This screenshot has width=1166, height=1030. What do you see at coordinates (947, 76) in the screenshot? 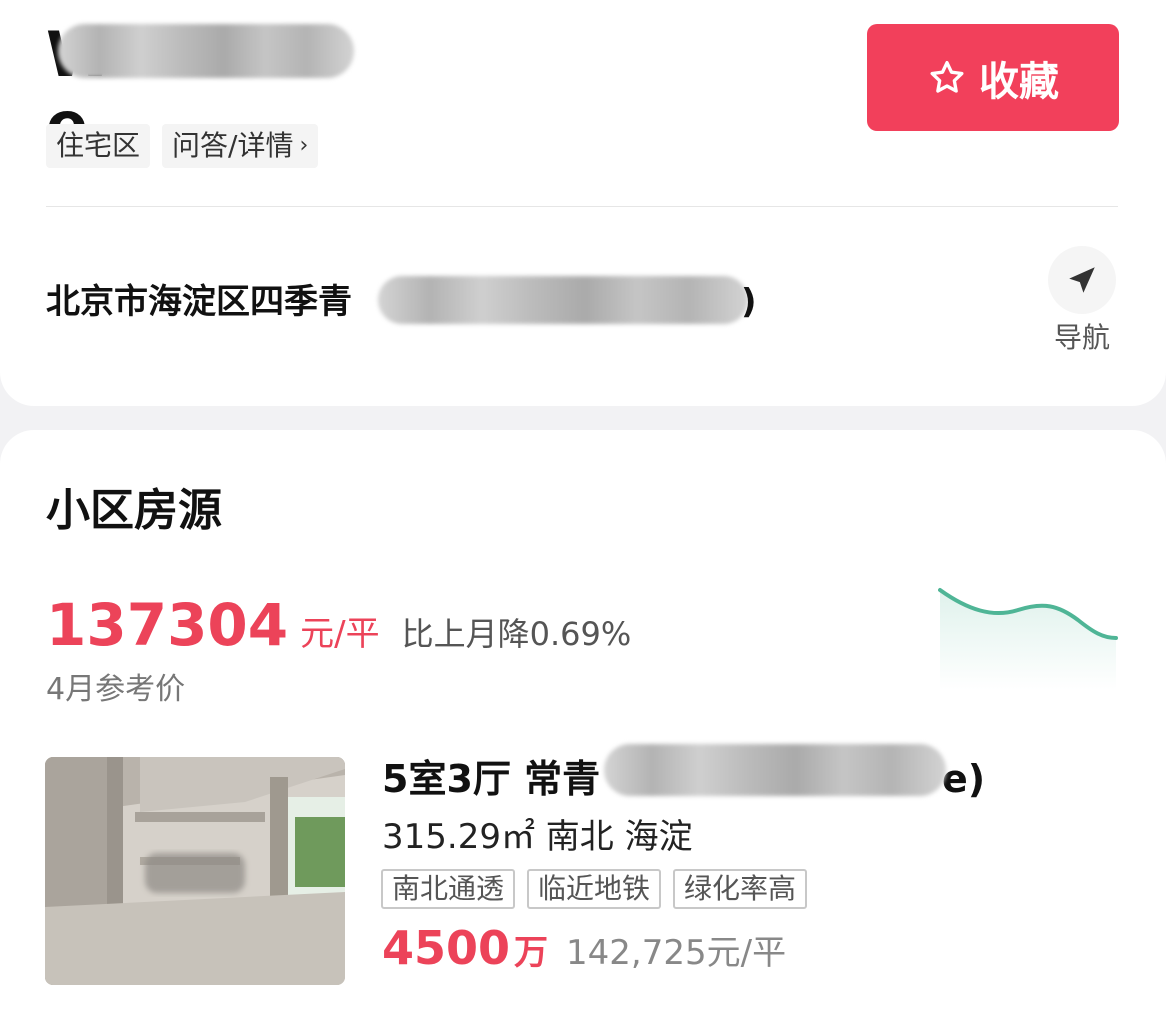
I see `star-icon` at bounding box center [947, 76].